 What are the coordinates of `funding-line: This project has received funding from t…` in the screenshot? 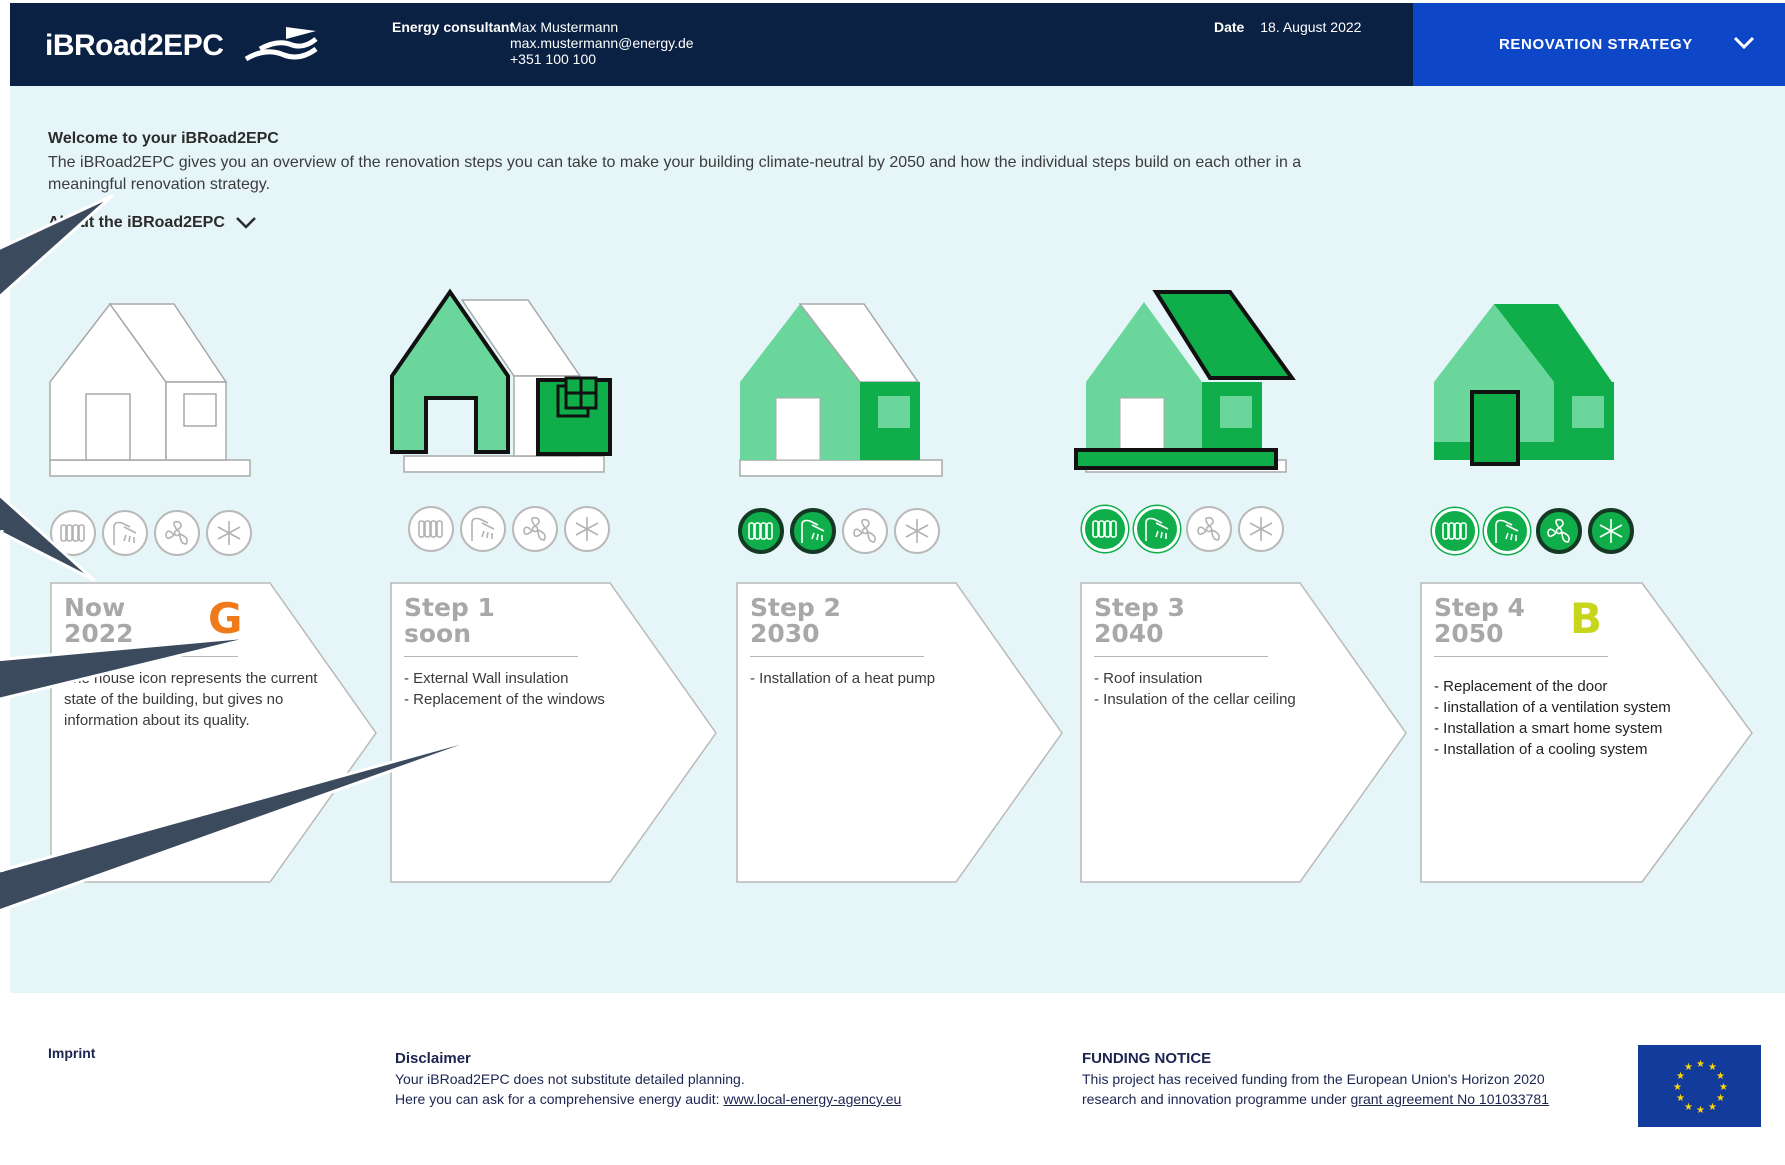 It's located at (1313, 1079).